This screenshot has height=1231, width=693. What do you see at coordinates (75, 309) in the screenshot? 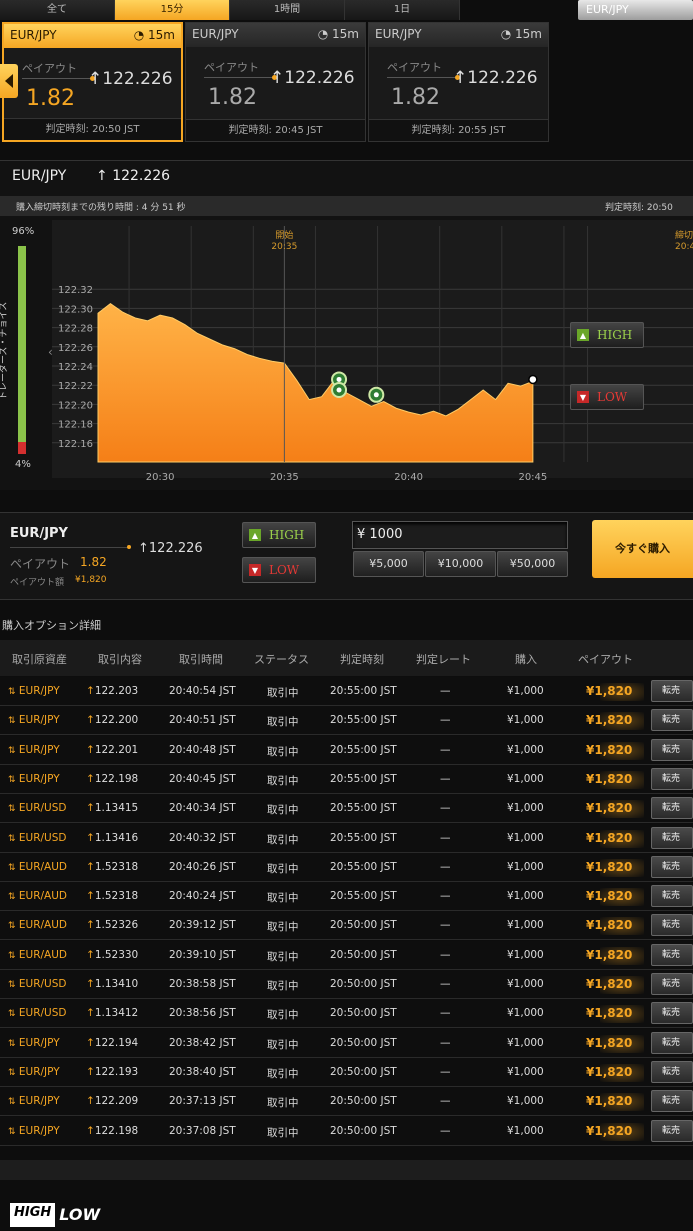
I see `y-tick-label: 122.30` at bounding box center [75, 309].